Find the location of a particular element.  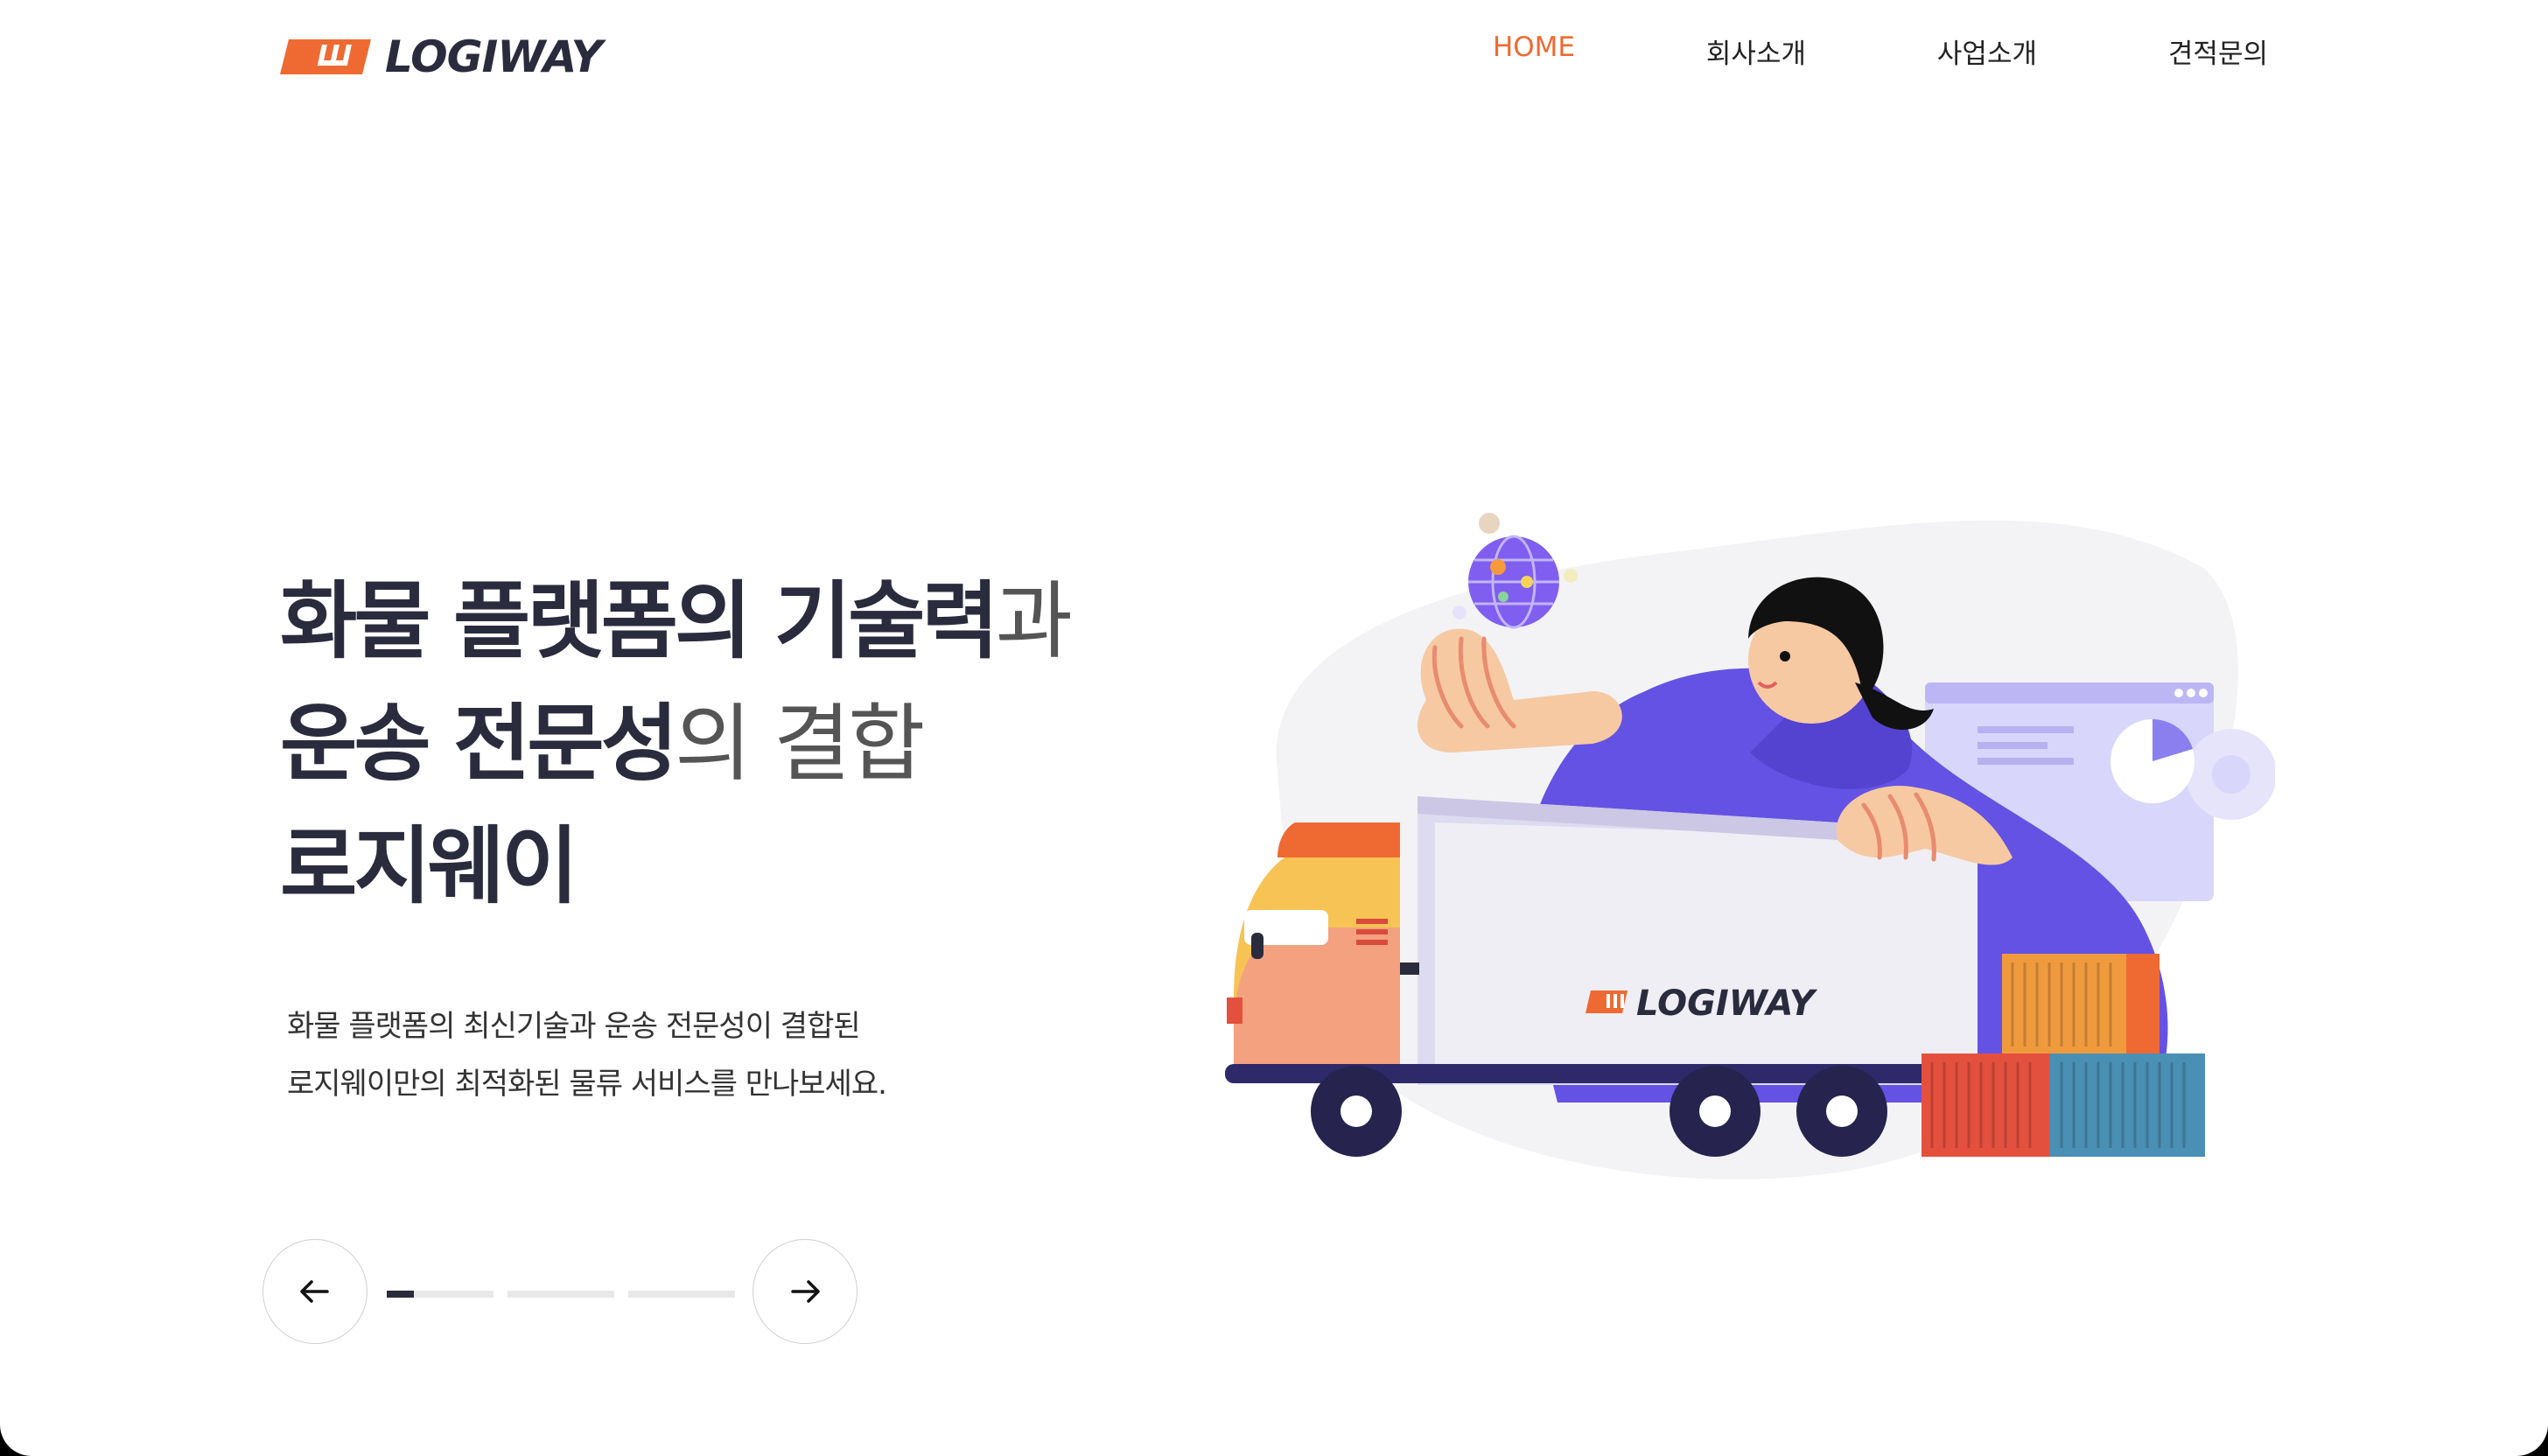

arrow-right-icon is located at coordinates (805, 1291).